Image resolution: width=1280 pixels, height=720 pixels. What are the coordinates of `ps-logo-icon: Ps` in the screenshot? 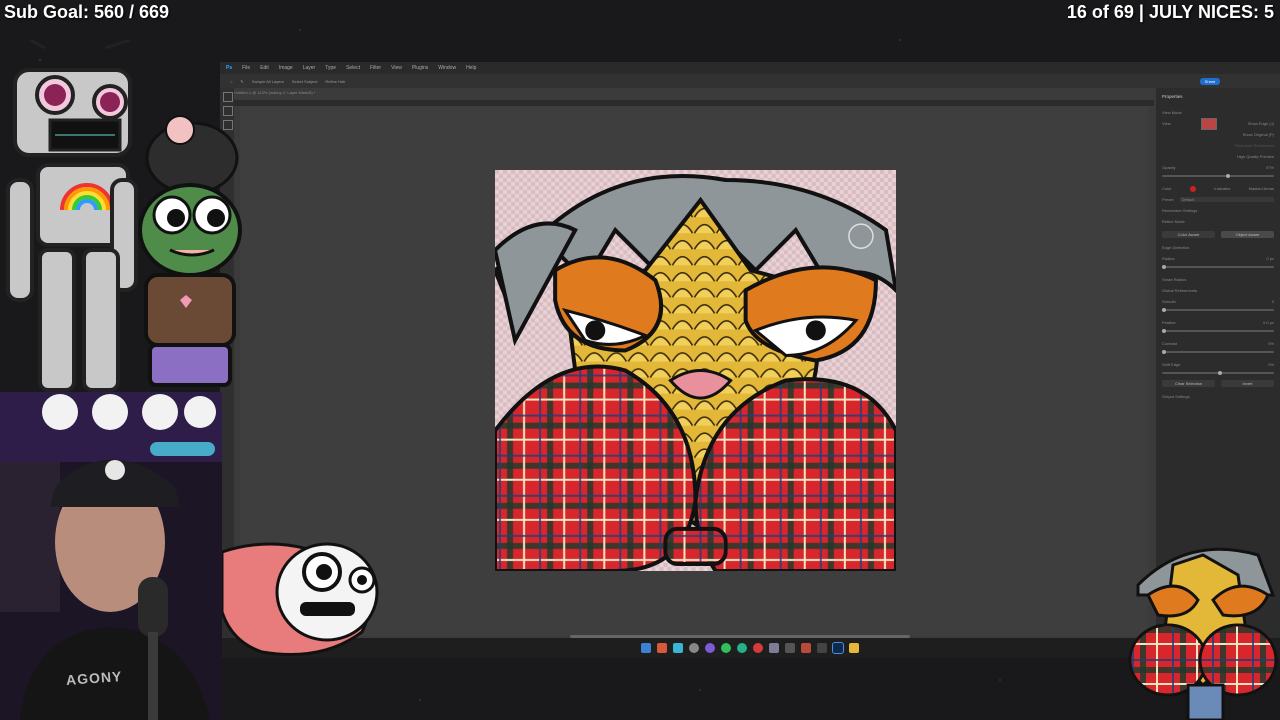 It's located at (229, 68).